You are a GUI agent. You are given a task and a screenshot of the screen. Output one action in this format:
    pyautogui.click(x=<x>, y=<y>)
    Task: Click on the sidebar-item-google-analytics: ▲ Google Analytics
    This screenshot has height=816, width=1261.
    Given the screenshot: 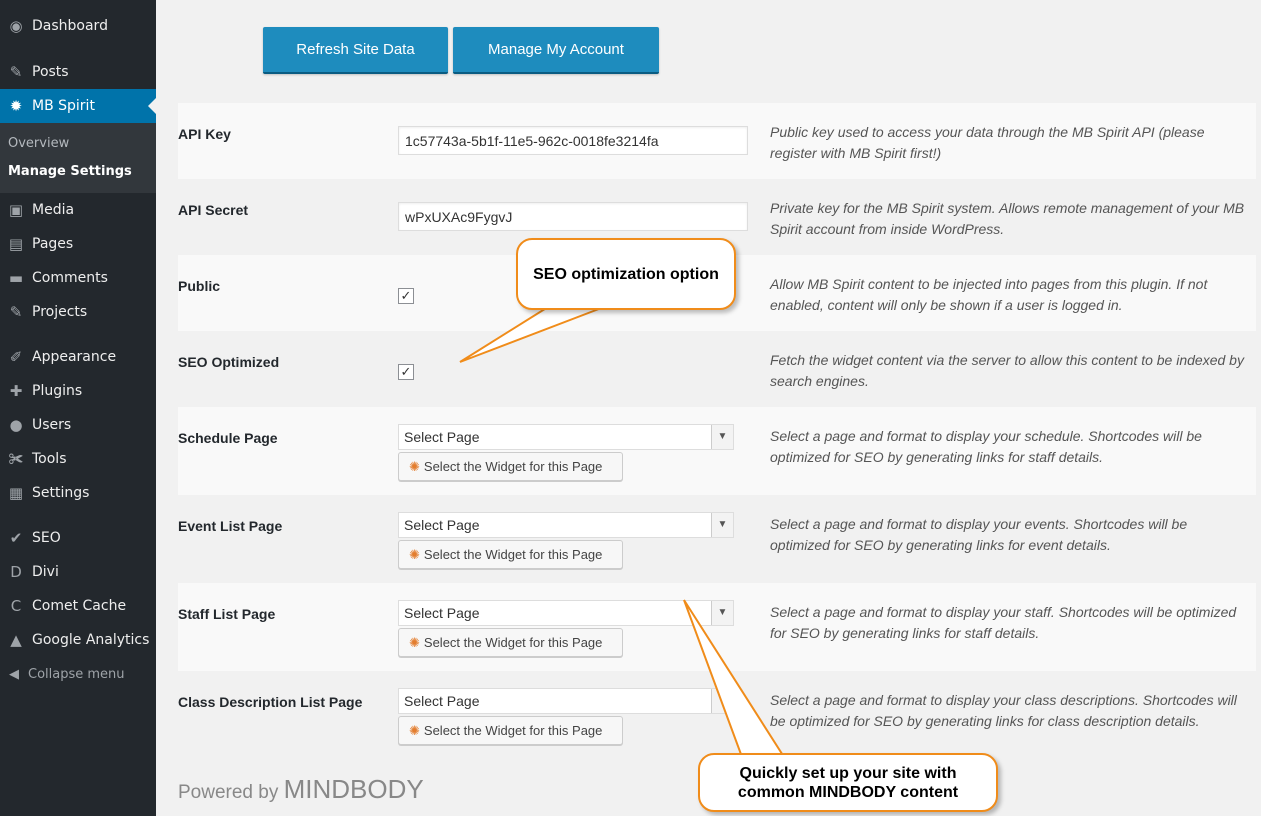 What is the action you would take?
    pyautogui.click(x=78, y=640)
    